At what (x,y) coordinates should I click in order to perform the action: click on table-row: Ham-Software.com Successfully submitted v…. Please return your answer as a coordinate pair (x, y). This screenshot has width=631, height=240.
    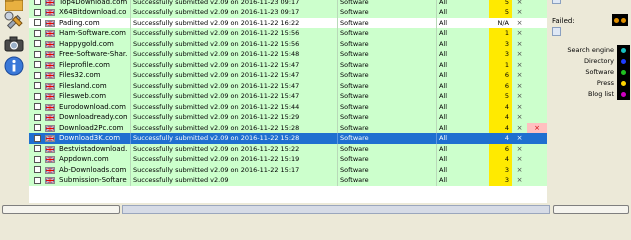
    Looking at the image, I should click on (288, 33).